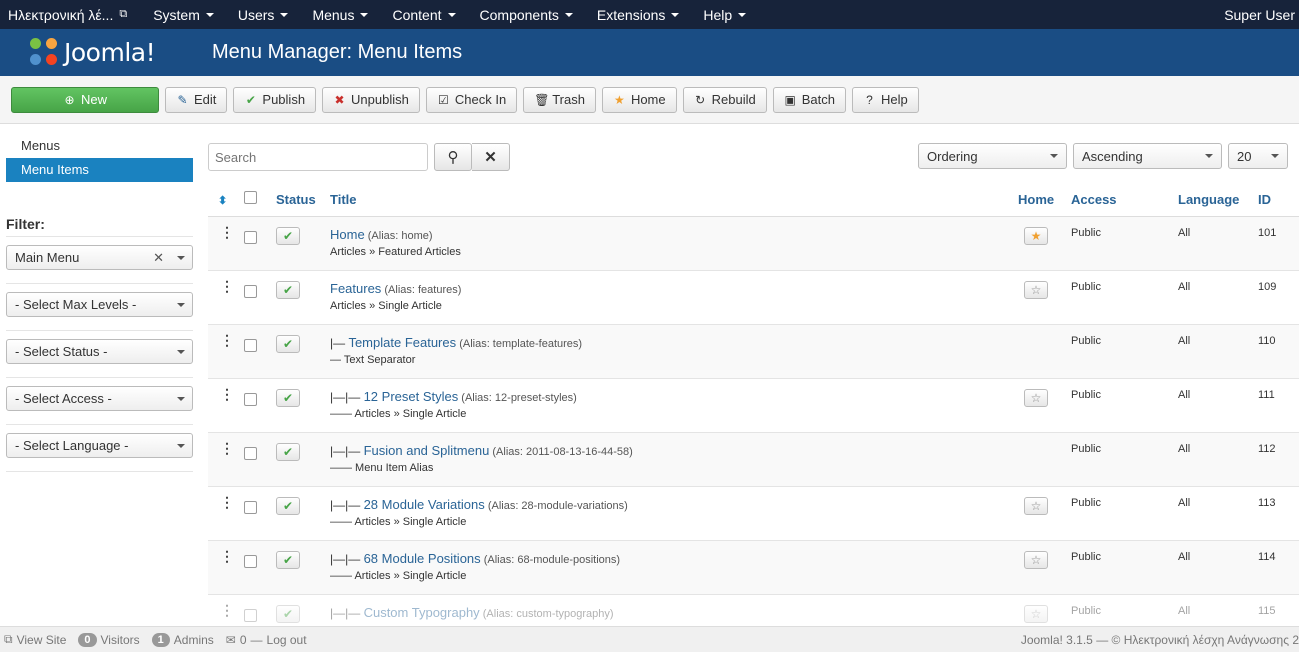 The height and width of the screenshot is (652, 1299). What do you see at coordinates (1218, 566) in the screenshot?
I see `language-cell: All` at bounding box center [1218, 566].